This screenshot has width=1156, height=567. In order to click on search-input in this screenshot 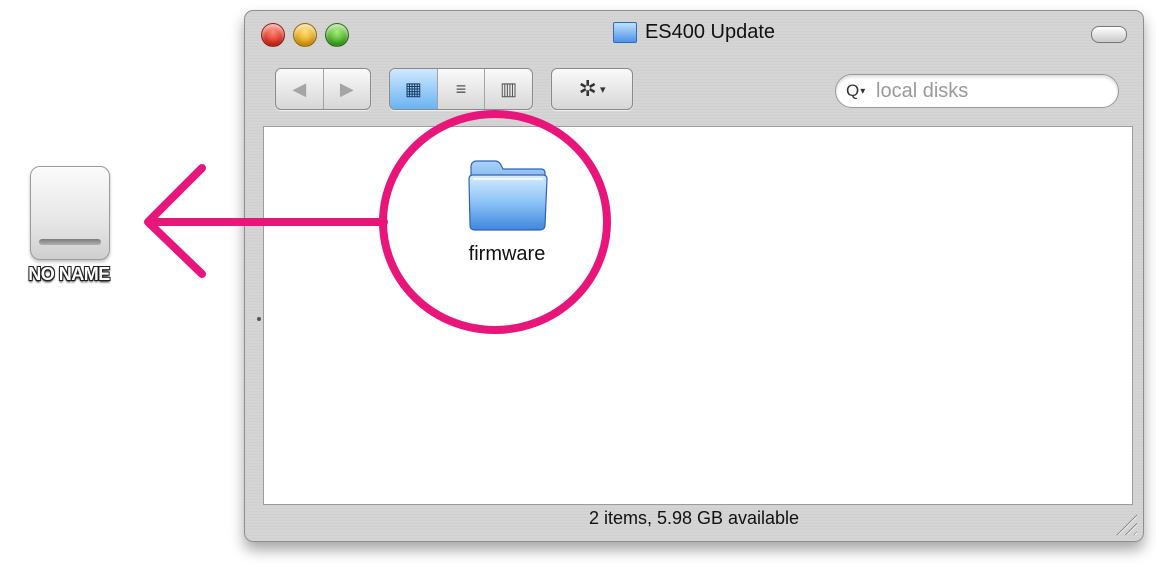, I will do `click(991, 91)`.